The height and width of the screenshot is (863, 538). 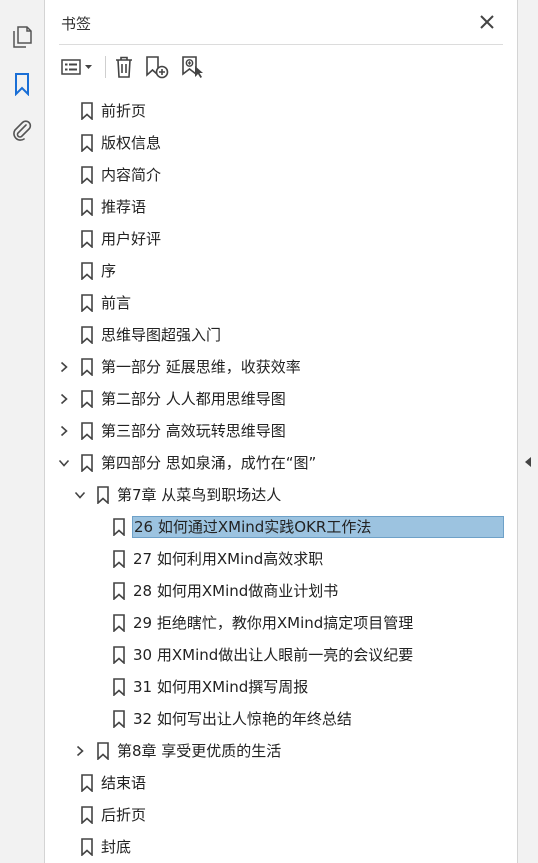 What do you see at coordinates (78, 67) in the screenshot?
I see `options-menu-icon` at bounding box center [78, 67].